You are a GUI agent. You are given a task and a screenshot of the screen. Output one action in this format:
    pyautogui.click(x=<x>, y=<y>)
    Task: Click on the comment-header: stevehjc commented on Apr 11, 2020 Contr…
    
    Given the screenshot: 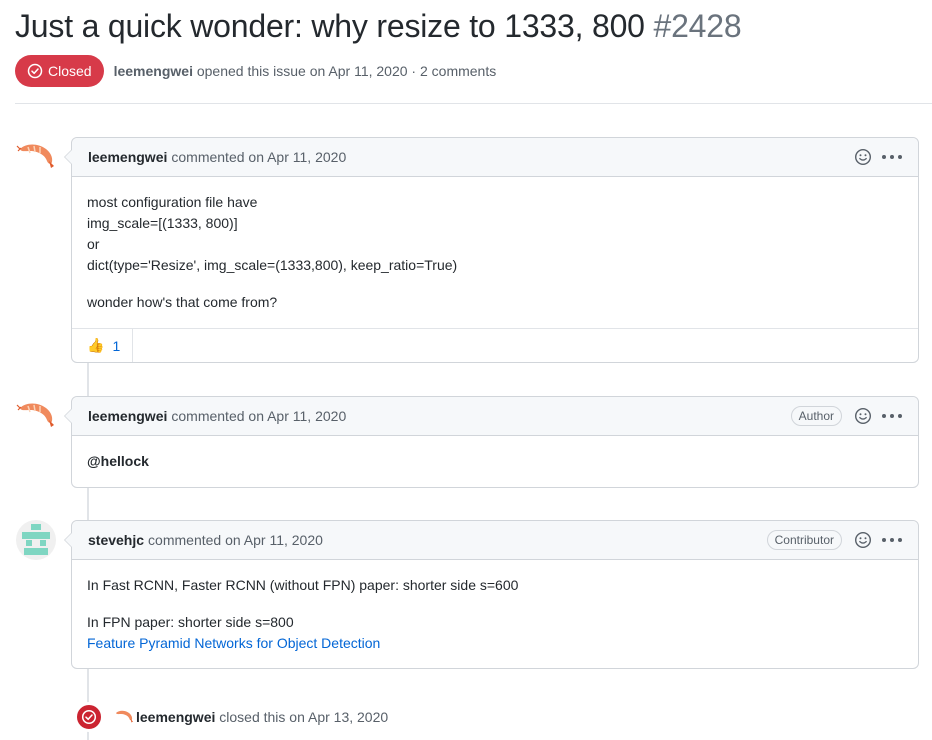 What is the action you would take?
    pyautogui.click(x=495, y=540)
    